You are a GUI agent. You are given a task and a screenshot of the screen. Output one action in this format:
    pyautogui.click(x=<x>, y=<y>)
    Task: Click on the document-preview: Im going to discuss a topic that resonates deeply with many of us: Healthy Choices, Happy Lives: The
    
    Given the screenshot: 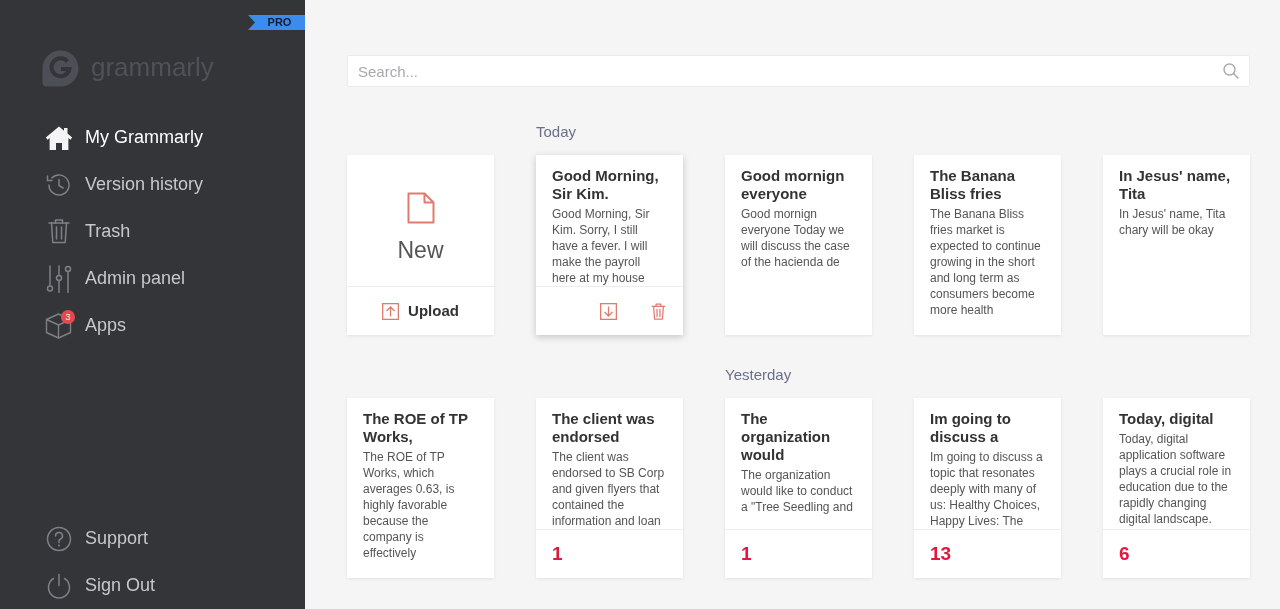 What is the action you would take?
    pyautogui.click(x=987, y=489)
    